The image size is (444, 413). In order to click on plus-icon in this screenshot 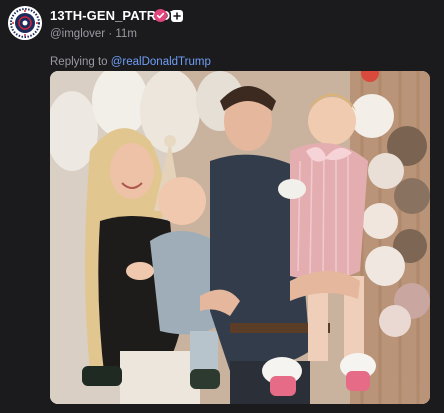, I will do `click(177, 15)`.